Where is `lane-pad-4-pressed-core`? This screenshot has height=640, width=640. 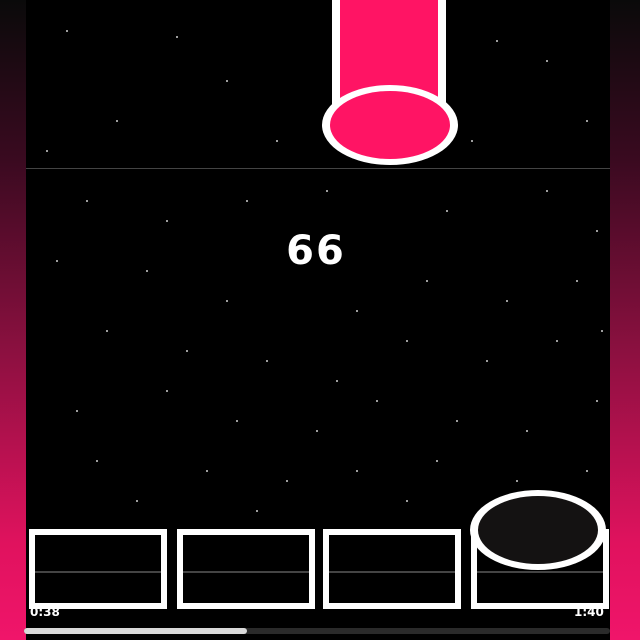
lane-pad-4-pressed-core is located at coordinates (538, 530).